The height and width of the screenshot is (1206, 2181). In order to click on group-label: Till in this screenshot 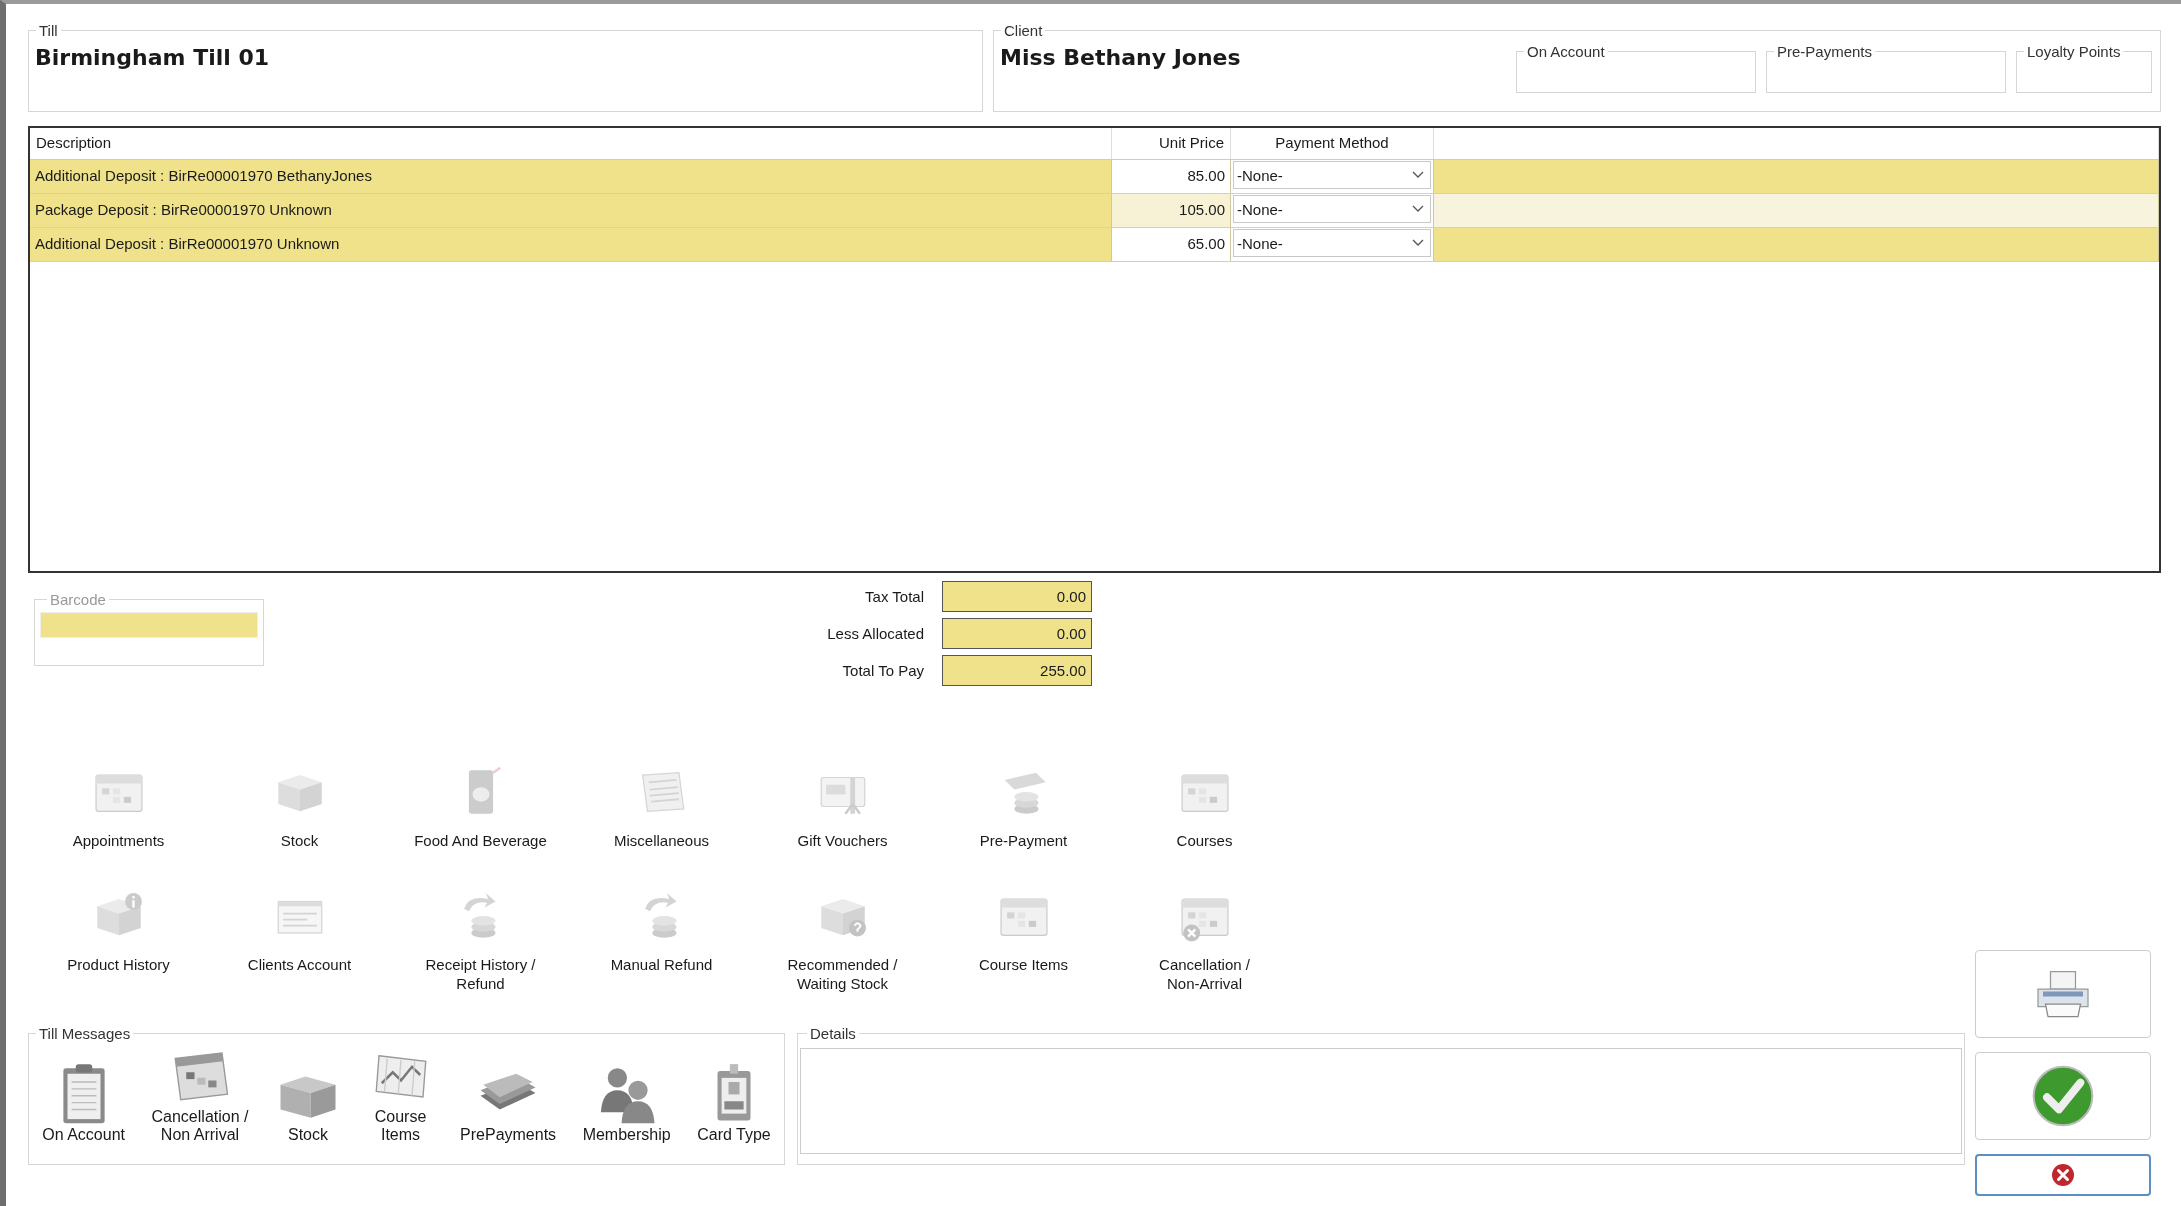, I will do `click(48, 30)`.